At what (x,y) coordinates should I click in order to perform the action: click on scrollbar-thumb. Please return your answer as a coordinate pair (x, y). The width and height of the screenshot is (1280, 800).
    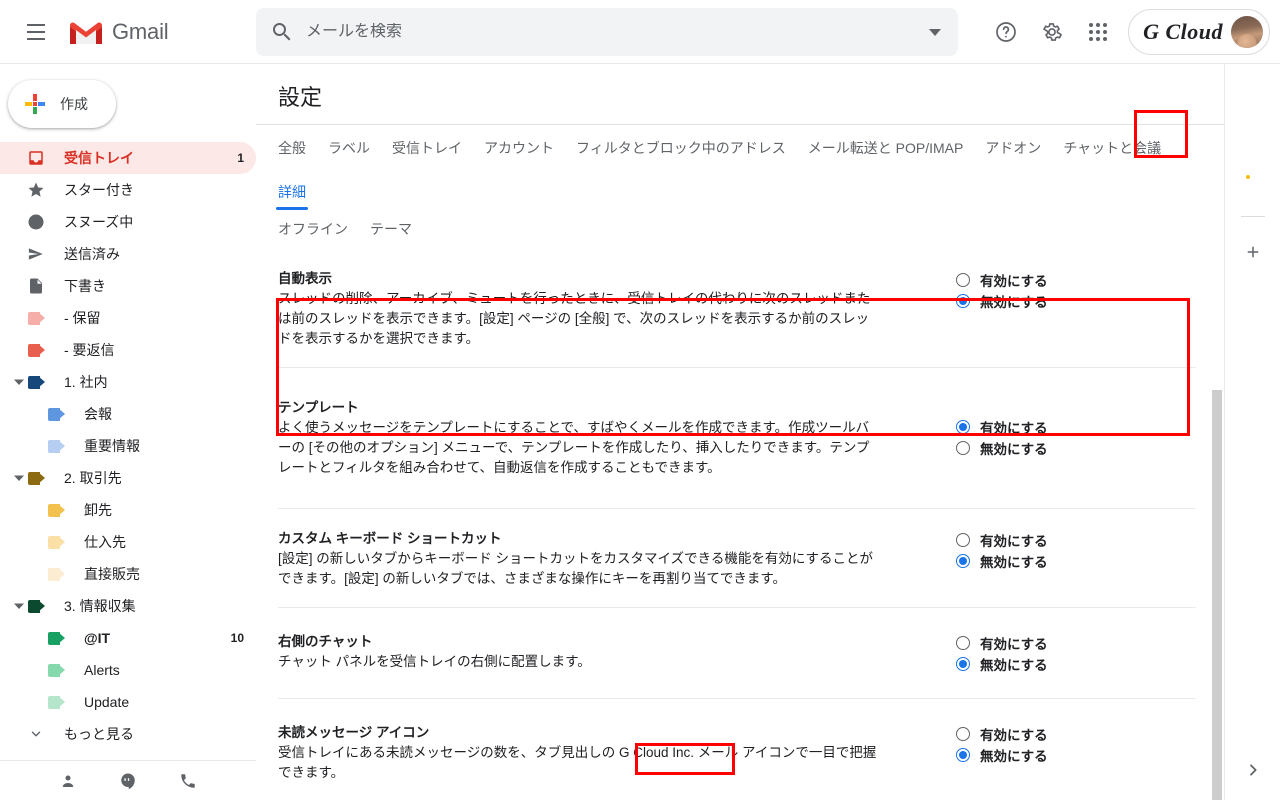
    Looking at the image, I should click on (1217, 595).